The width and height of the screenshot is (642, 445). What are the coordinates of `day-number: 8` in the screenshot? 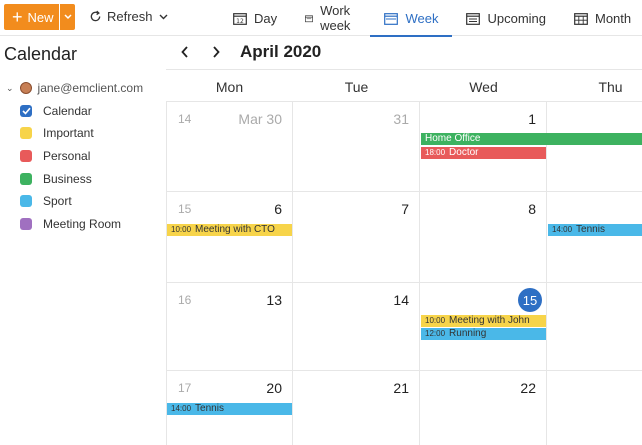 It's located at (532, 209).